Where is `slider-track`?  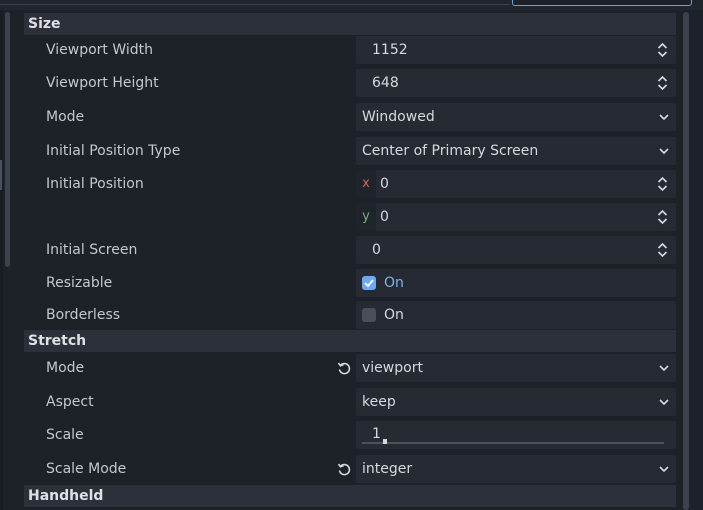 slider-track is located at coordinates (513, 443).